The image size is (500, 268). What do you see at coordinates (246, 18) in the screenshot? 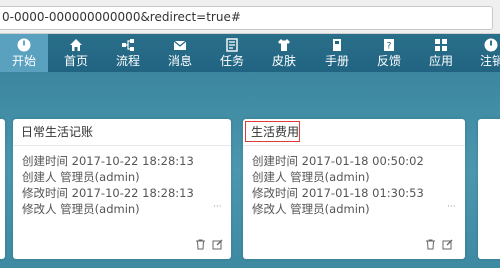
I see `address-bar: 0-0000-000000000000&redirect=true#` at bounding box center [246, 18].